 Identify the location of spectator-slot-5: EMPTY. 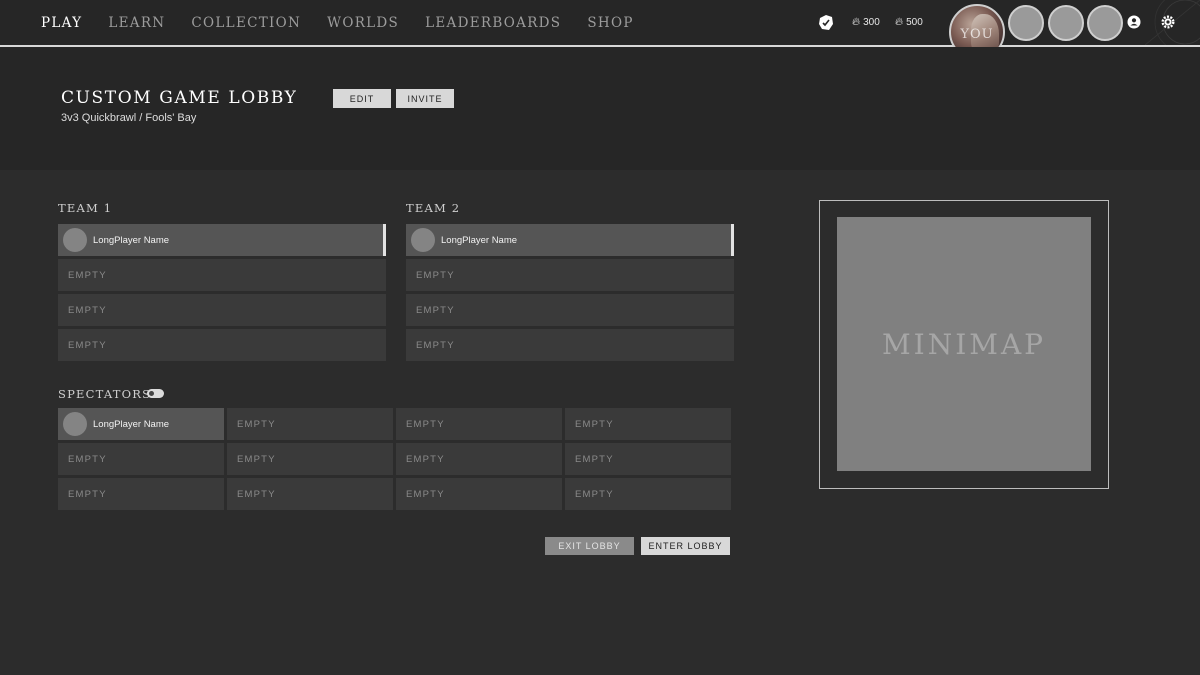
(141, 459).